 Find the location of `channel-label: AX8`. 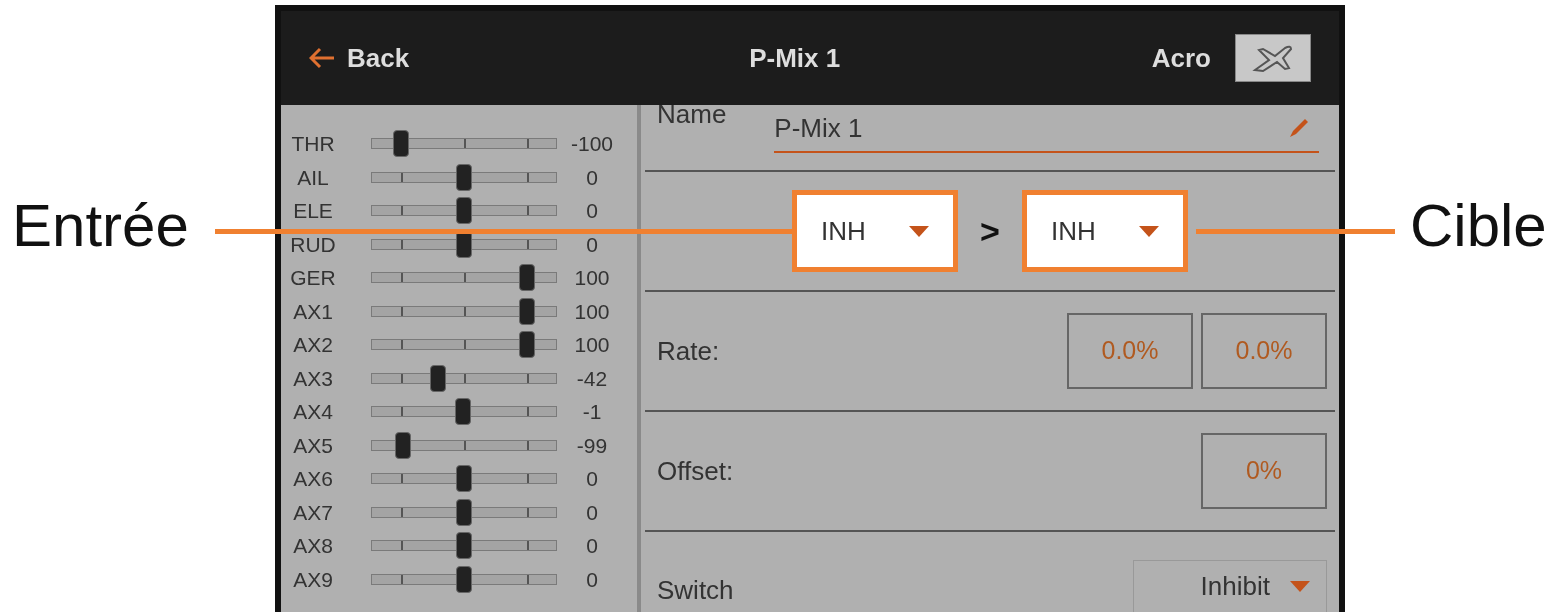

channel-label: AX8 is located at coordinates (313, 546).